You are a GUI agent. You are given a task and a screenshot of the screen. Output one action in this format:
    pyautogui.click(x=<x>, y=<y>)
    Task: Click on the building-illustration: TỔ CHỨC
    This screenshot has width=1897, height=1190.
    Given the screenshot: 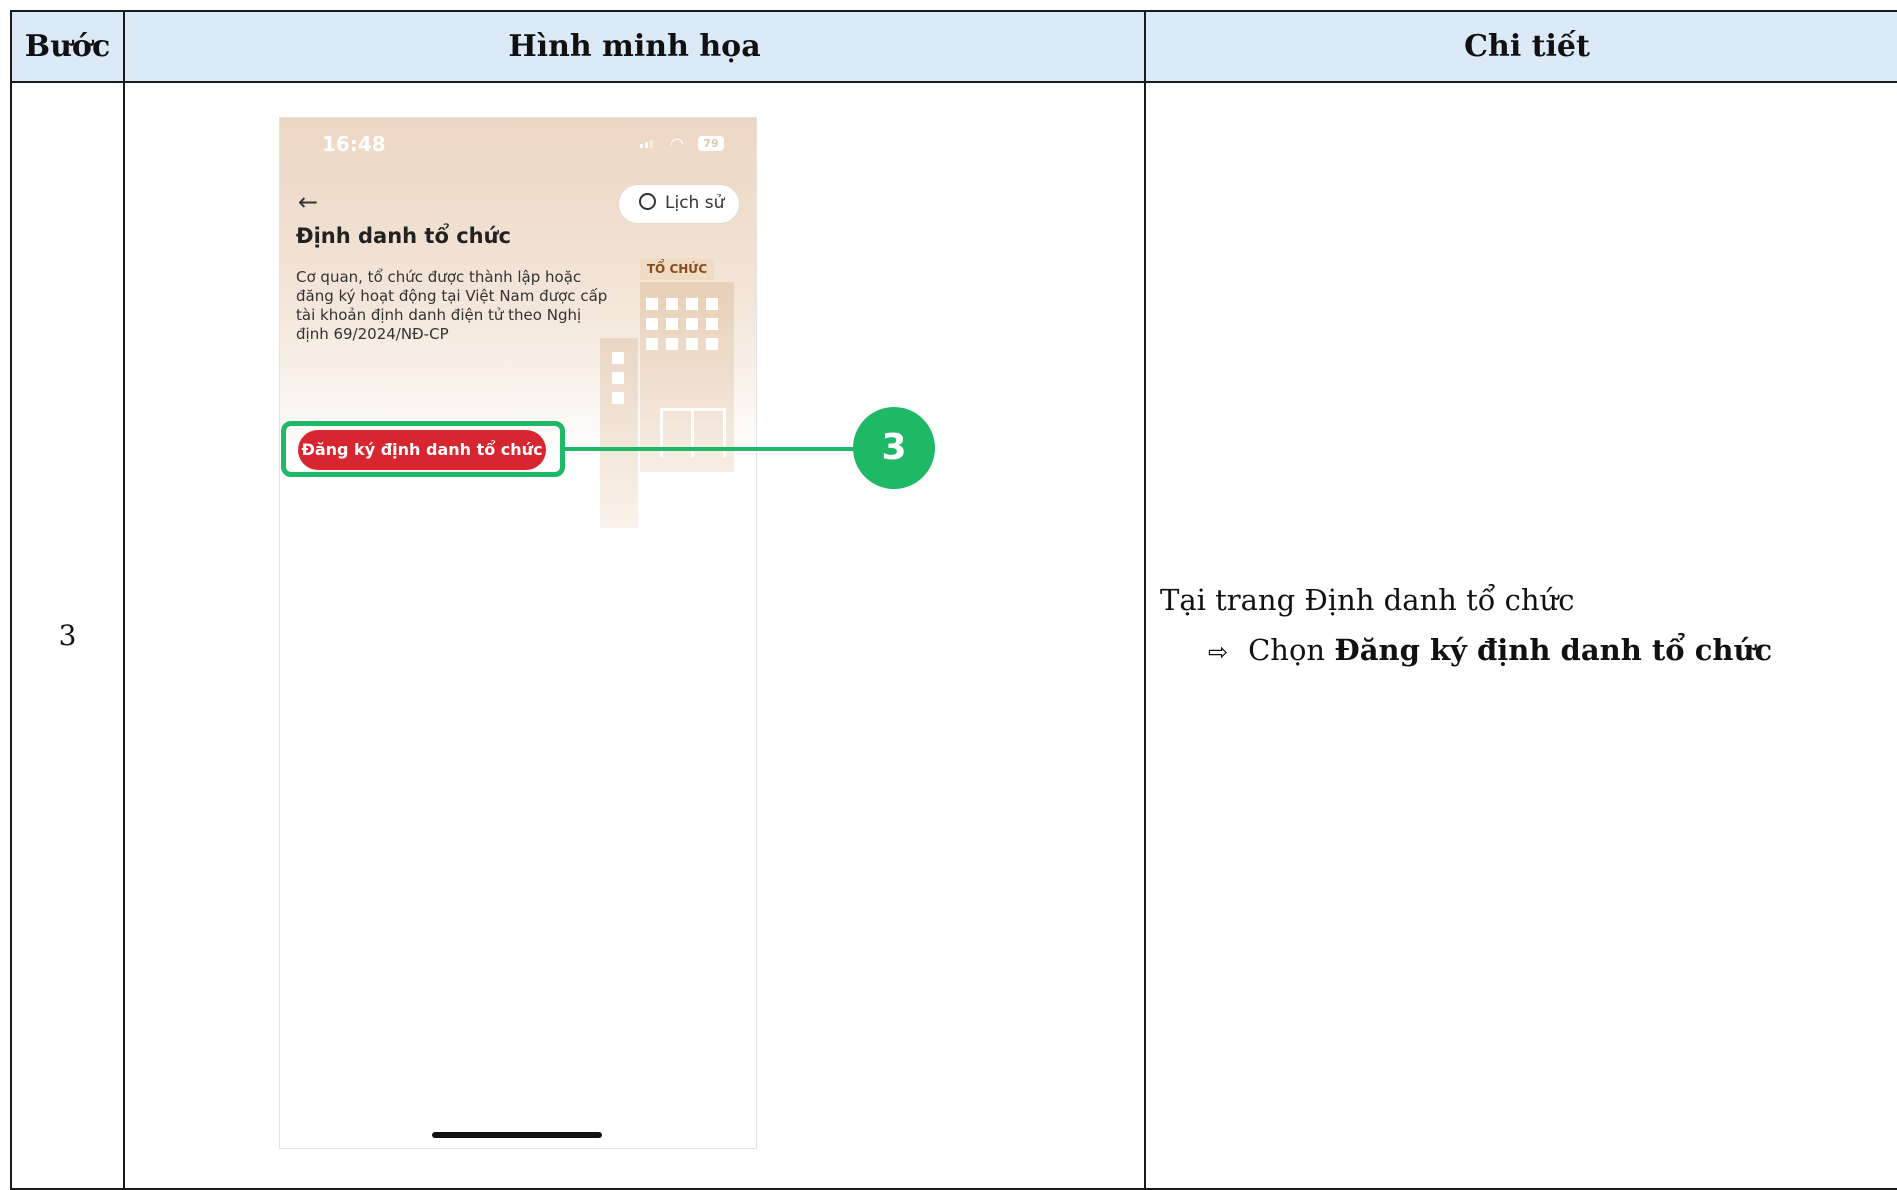 What is the action you would take?
    pyautogui.click(x=665, y=393)
    